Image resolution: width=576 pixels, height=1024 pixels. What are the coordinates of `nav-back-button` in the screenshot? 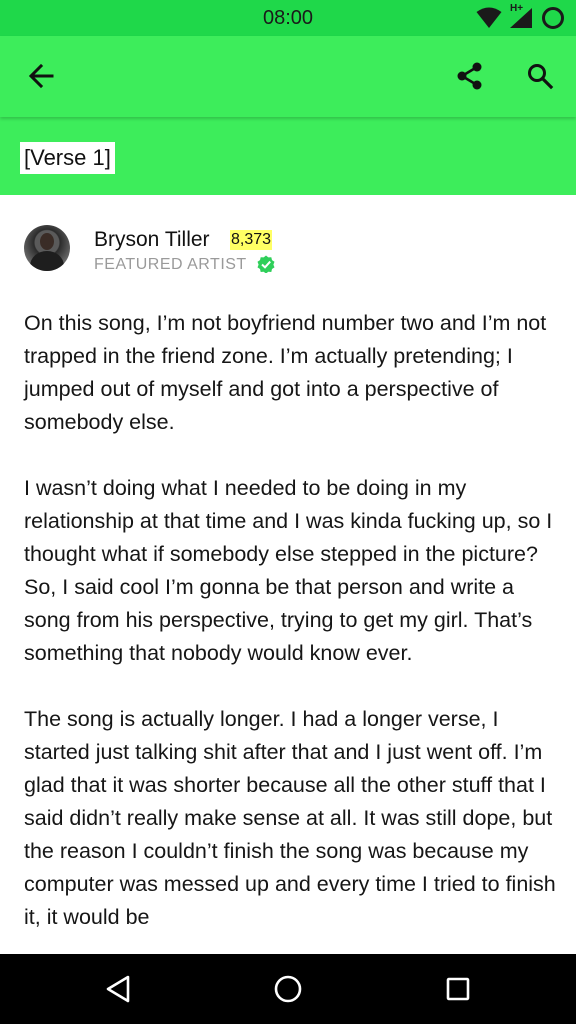 It's located at (118, 989).